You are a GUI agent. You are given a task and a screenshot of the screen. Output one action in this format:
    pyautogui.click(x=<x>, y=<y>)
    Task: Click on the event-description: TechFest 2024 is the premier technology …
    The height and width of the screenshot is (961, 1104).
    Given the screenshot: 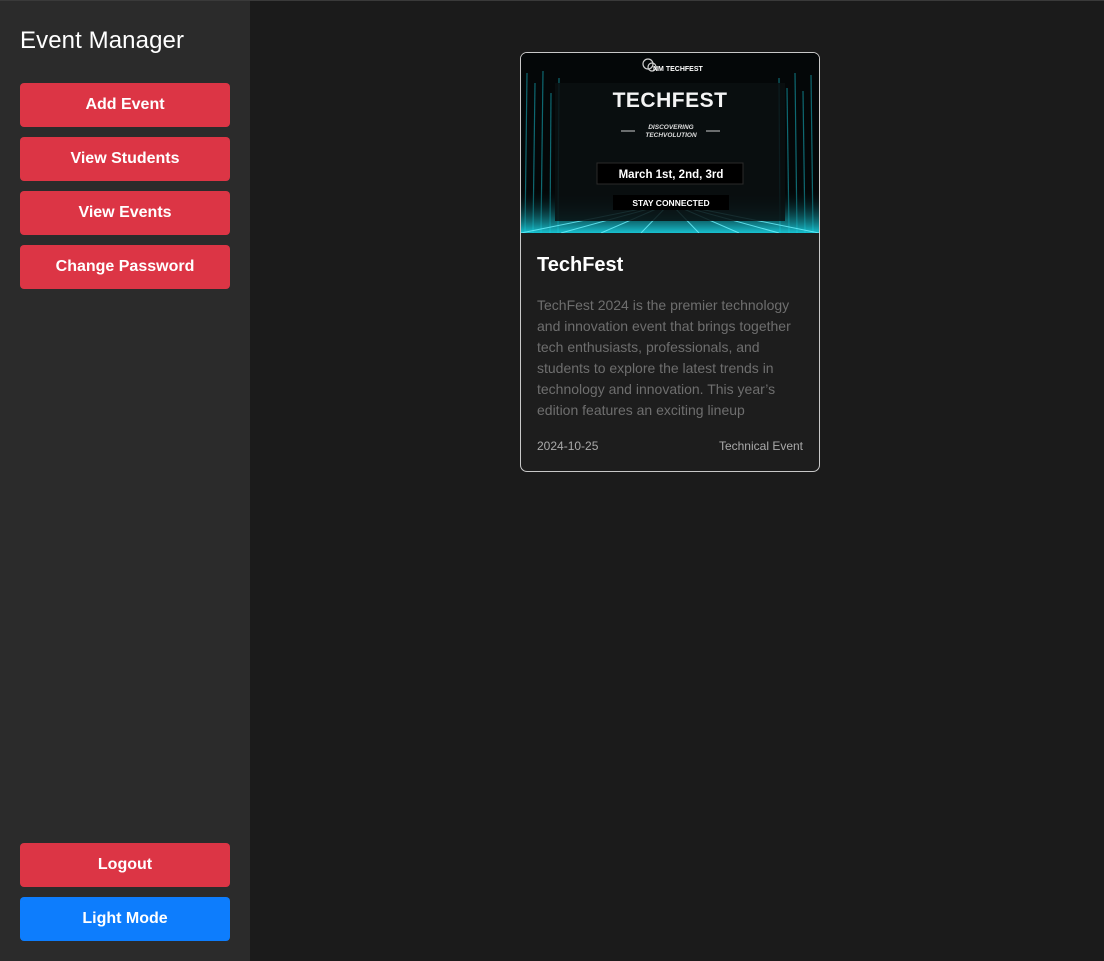 What is the action you would take?
    pyautogui.click(x=664, y=357)
    